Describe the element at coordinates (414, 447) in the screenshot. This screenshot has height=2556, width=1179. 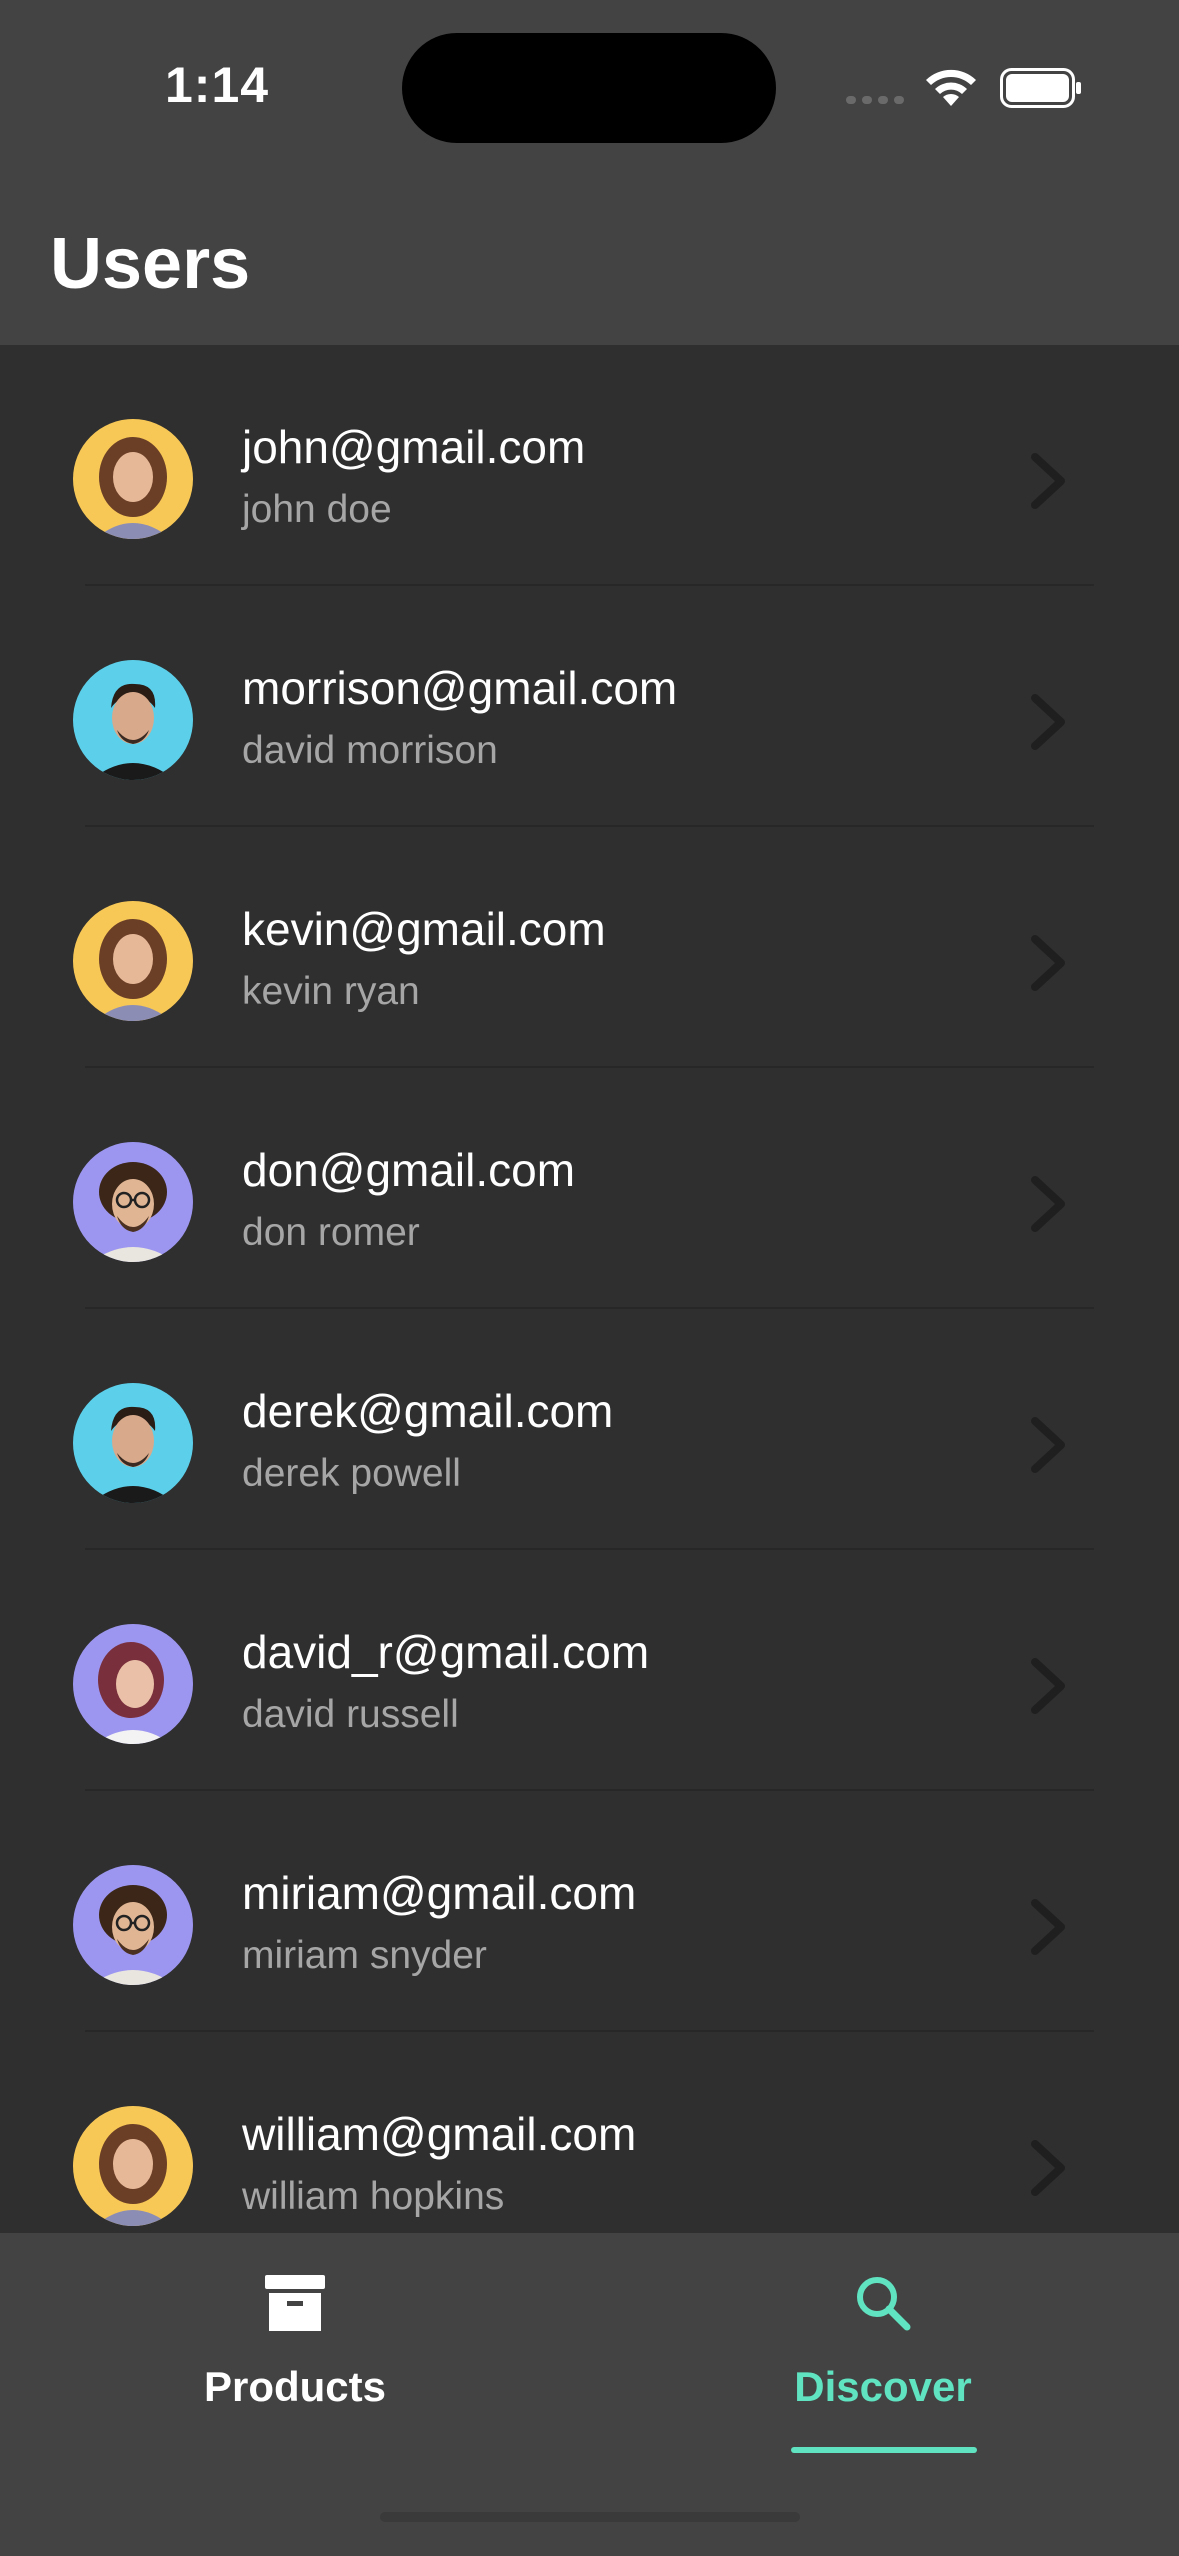
I see `user-email: john@gmail.com` at that location.